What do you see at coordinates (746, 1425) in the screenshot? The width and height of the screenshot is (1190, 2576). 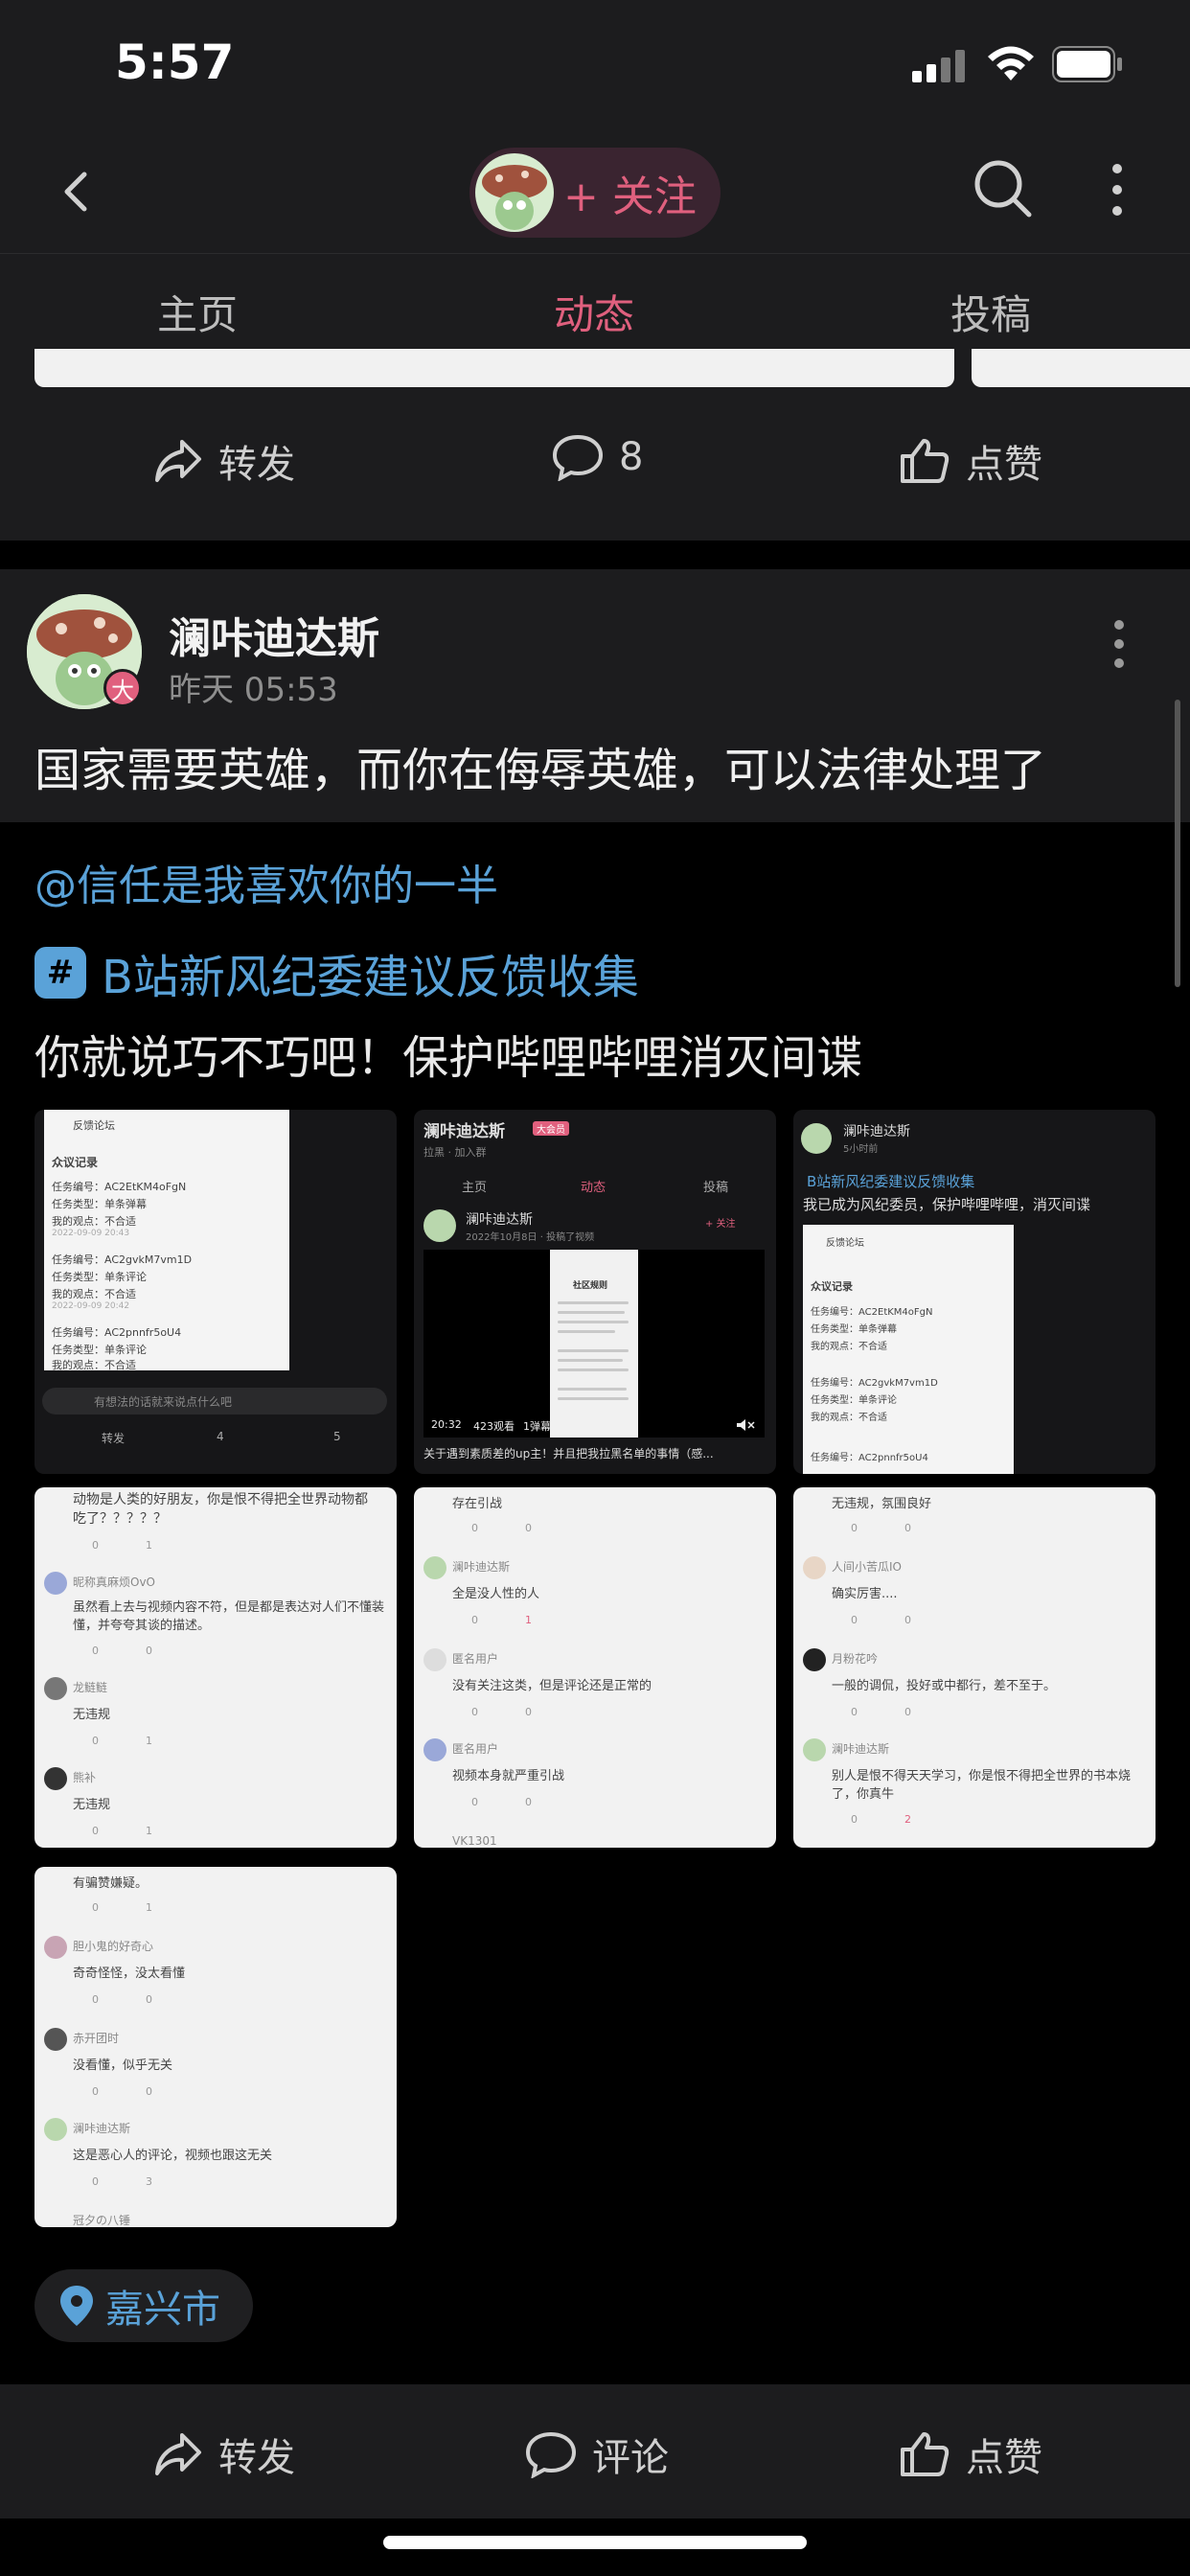 I see `mute-icon` at bounding box center [746, 1425].